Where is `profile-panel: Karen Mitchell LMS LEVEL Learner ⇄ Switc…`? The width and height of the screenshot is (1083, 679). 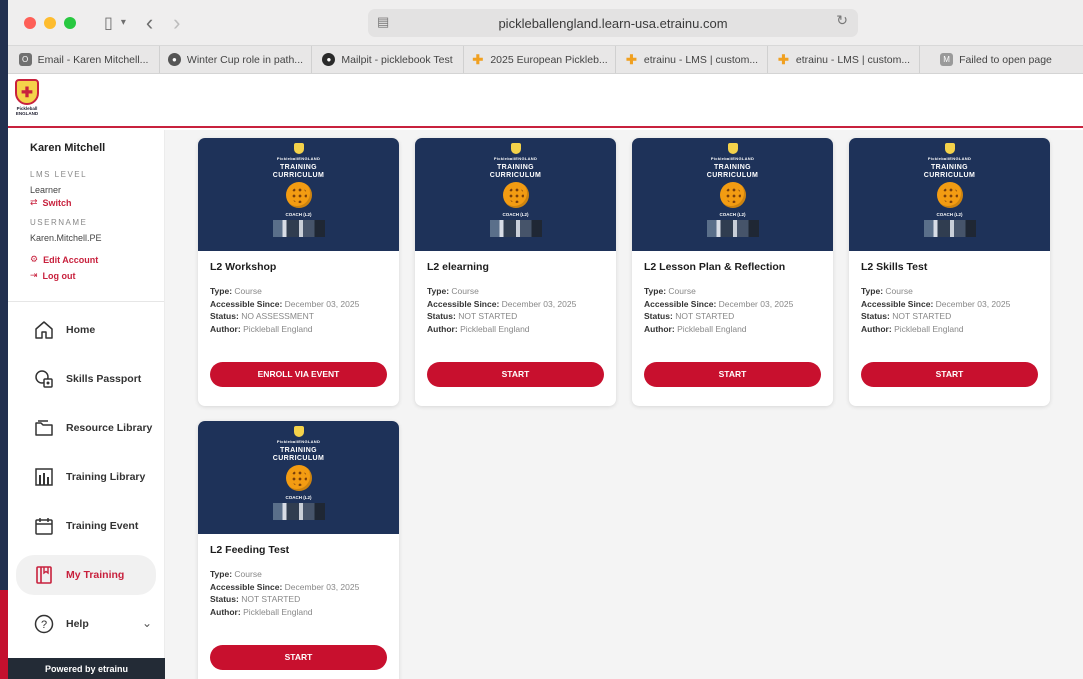 profile-panel: Karen Mitchell LMS LEVEL Learner ⇄ Switc… is located at coordinates (86, 216).